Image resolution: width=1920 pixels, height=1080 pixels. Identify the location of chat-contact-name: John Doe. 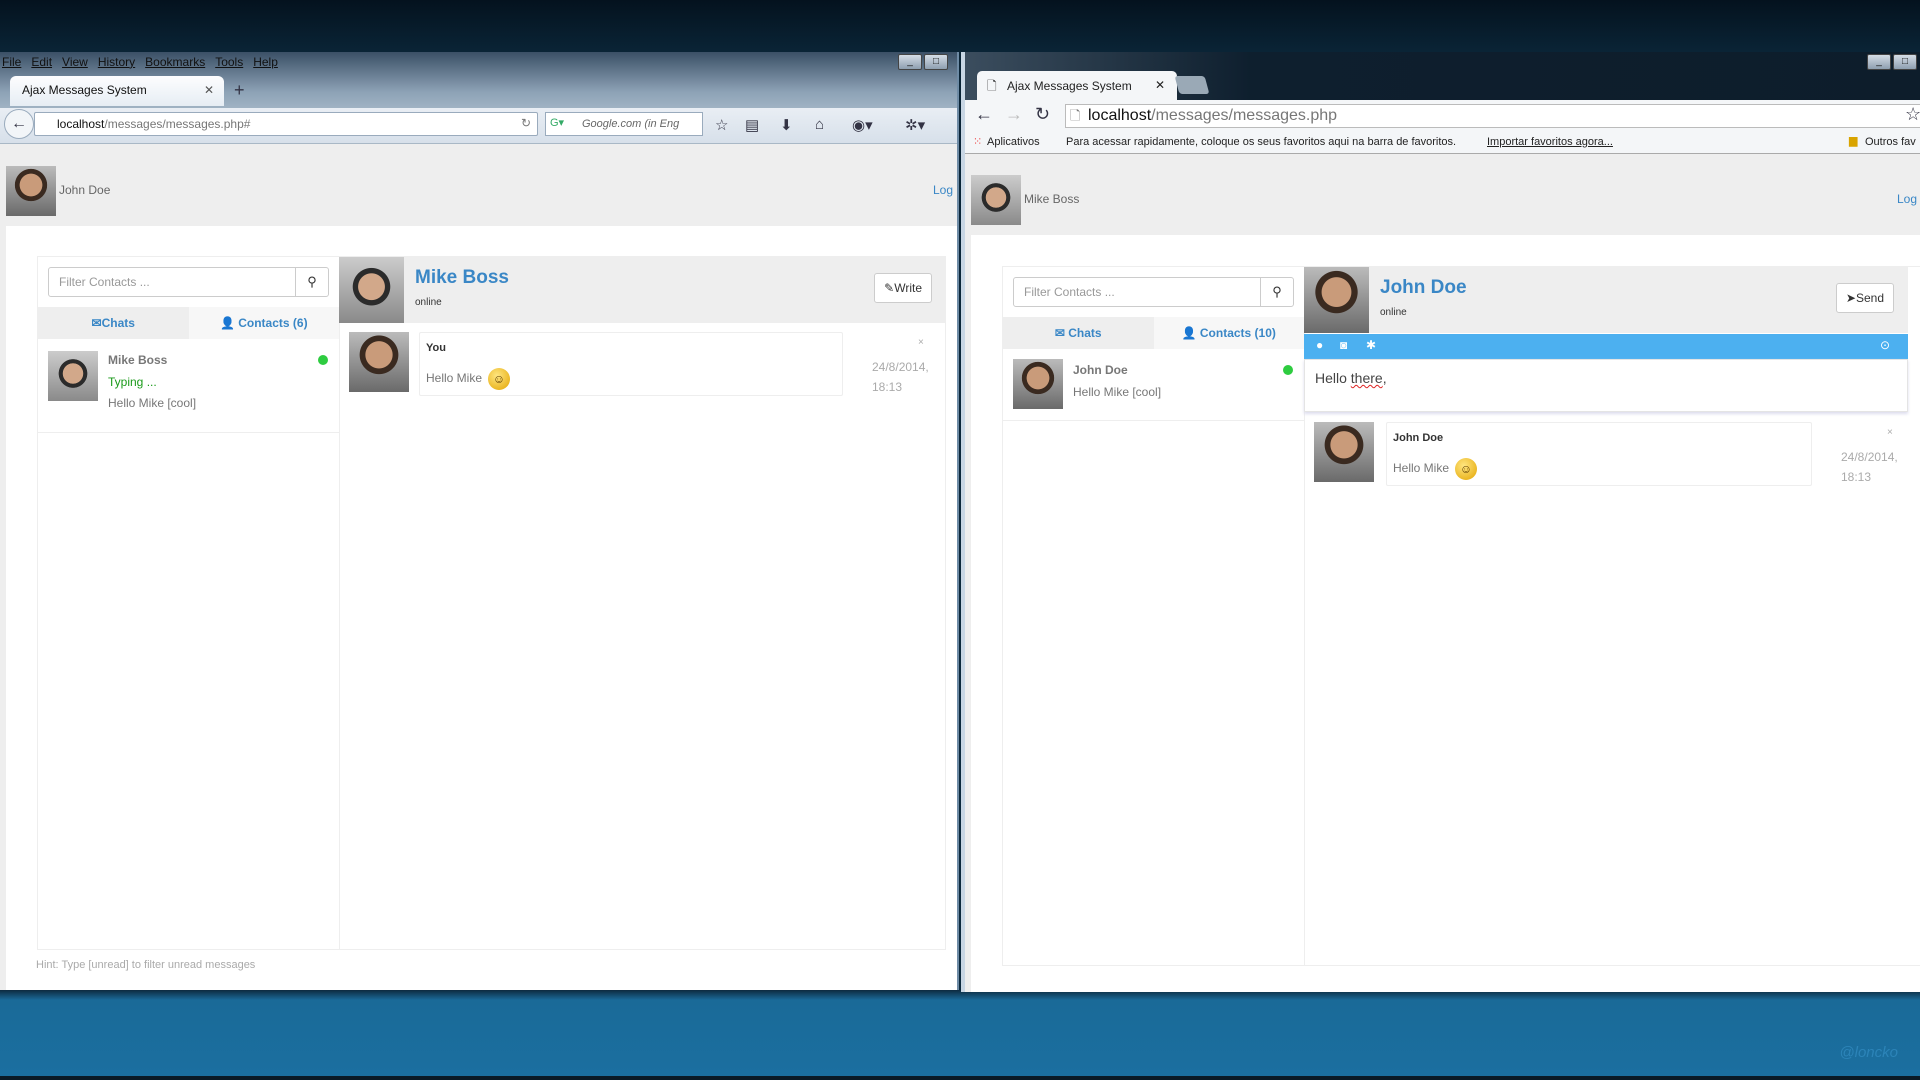
(1423, 288).